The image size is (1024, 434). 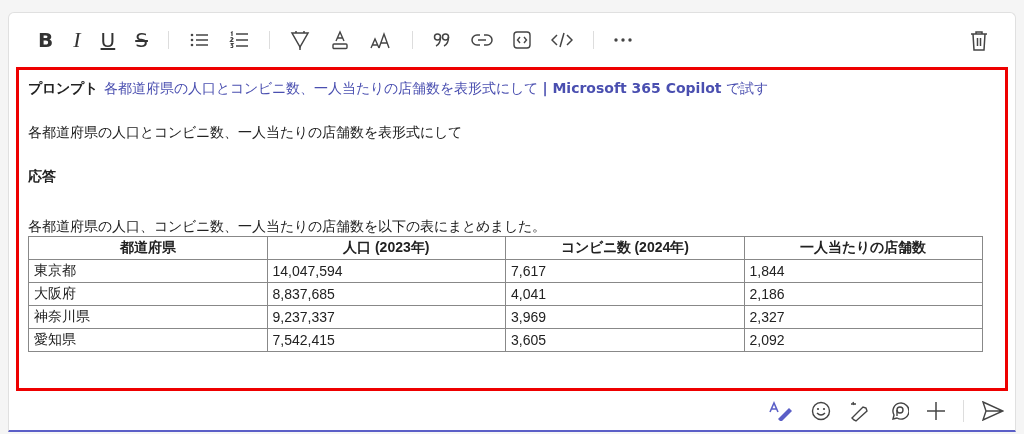 What do you see at coordinates (198, 40) in the screenshot?
I see `bulleted-list-icon` at bounding box center [198, 40].